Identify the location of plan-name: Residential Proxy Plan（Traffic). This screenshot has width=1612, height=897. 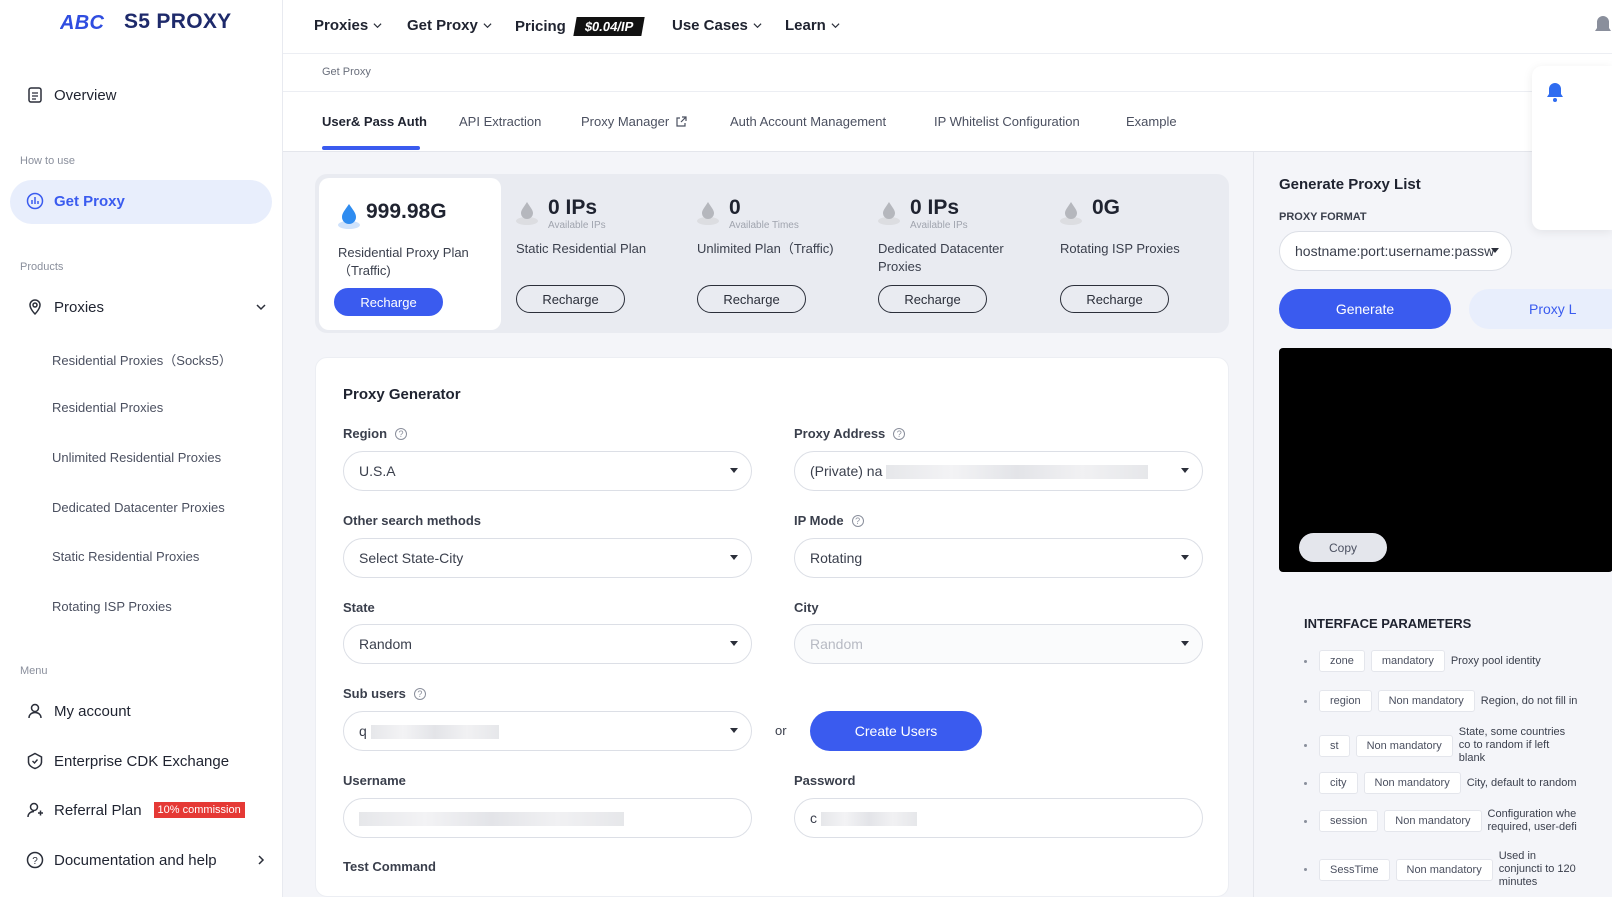
(403, 261).